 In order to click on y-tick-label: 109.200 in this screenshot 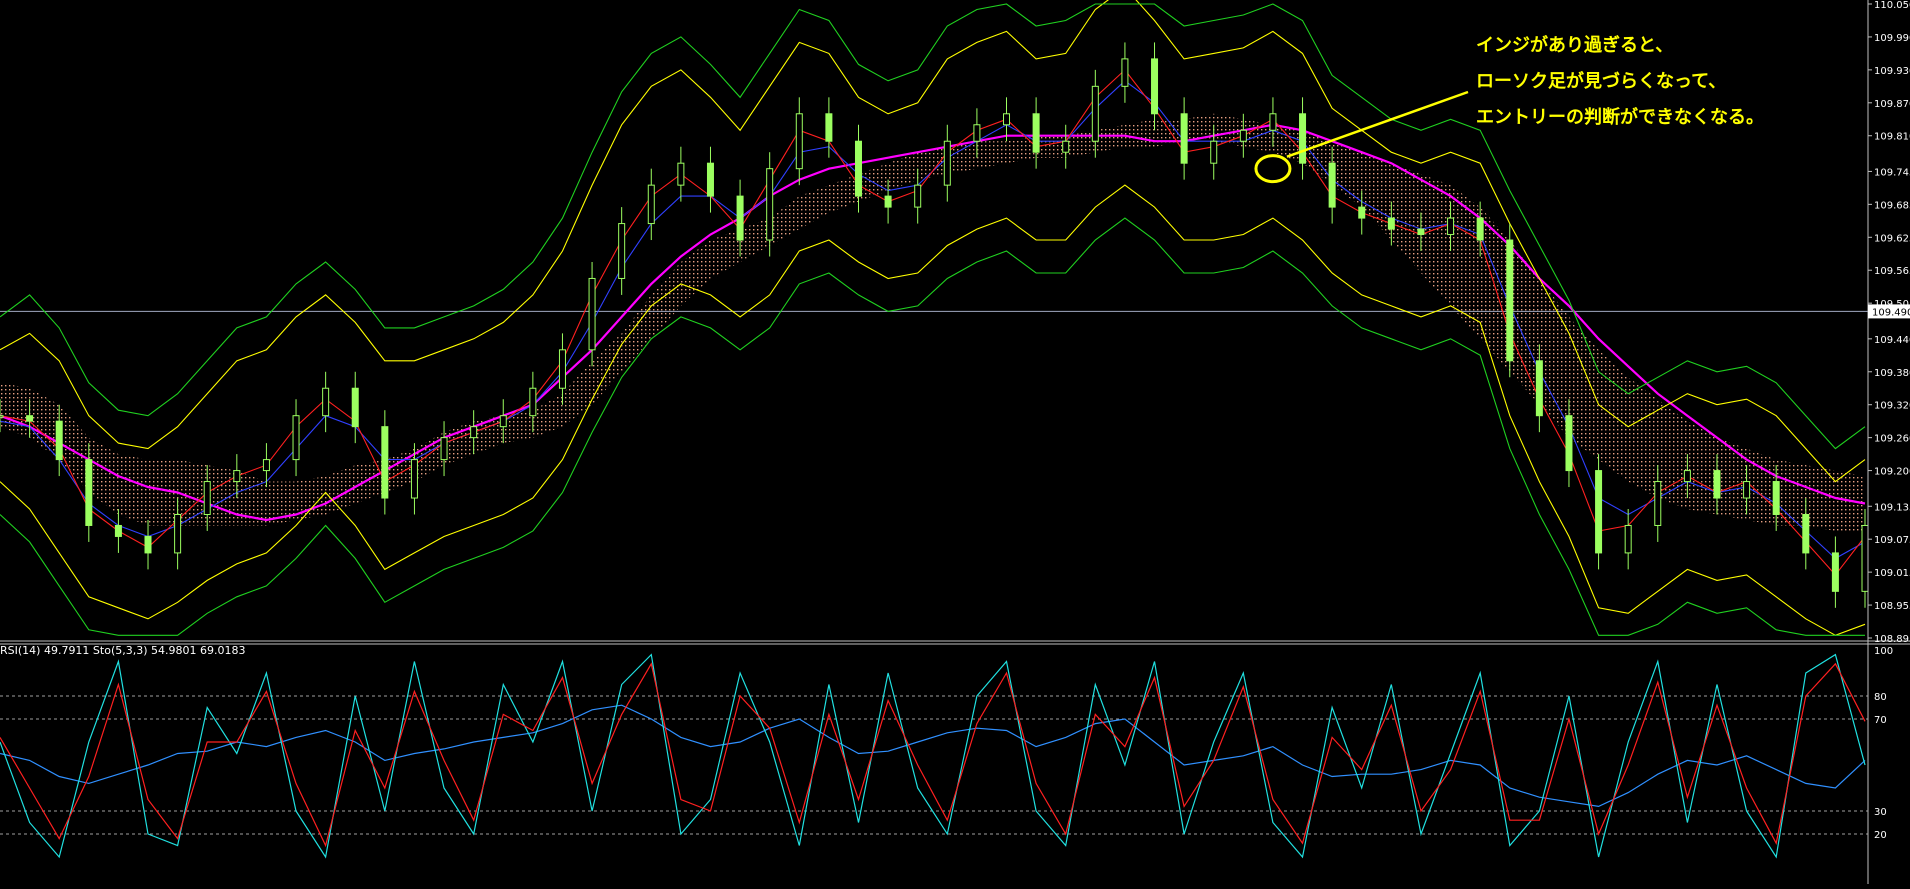, I will do `click(1892, 472)`.